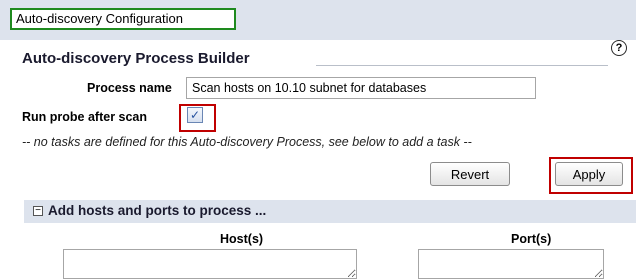 This screenshot has width=636, height=279. What do you see at coordinates (361, 88) in the screenshot?
I see `process-name-input` at bounding box center [361, 88].